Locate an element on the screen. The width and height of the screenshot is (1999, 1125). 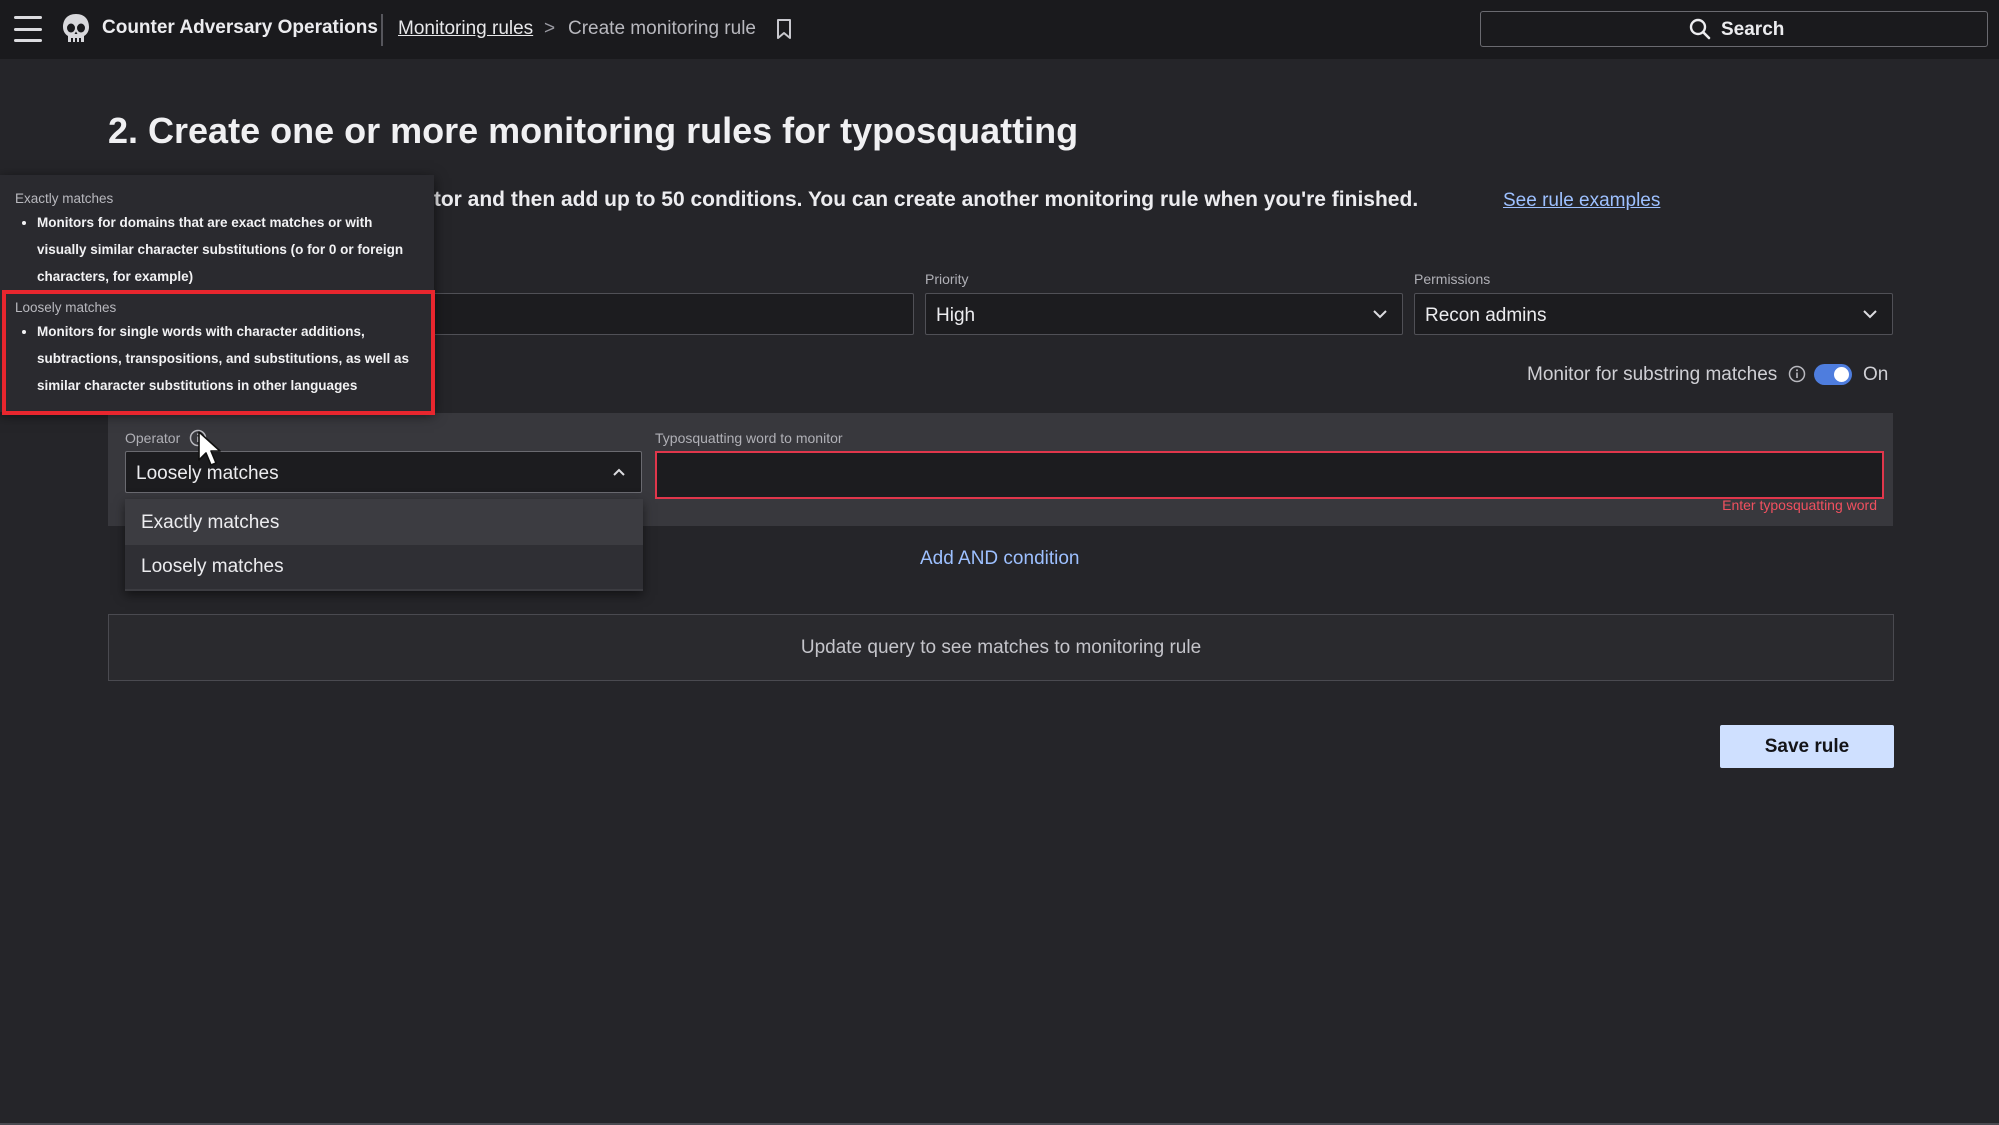
operator-label: Operator is located at coordinates (153, 438).